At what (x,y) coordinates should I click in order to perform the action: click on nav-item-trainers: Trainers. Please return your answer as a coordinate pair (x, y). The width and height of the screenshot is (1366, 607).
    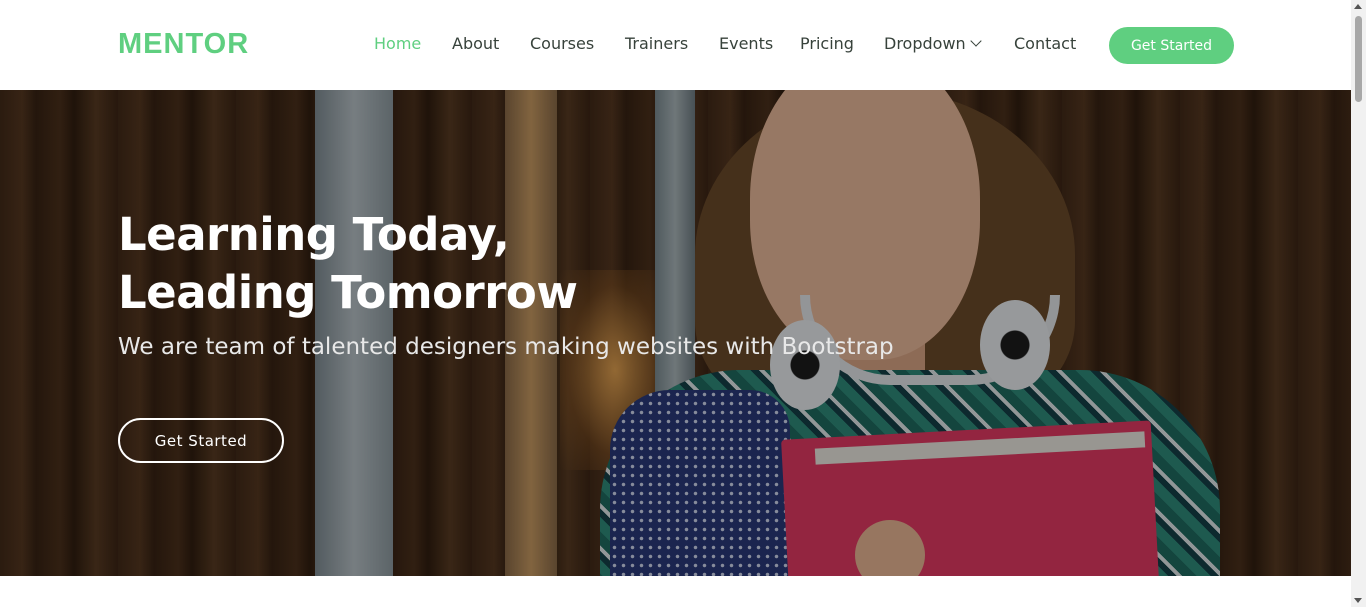
    Looking at the image, I should click on (656, 43).